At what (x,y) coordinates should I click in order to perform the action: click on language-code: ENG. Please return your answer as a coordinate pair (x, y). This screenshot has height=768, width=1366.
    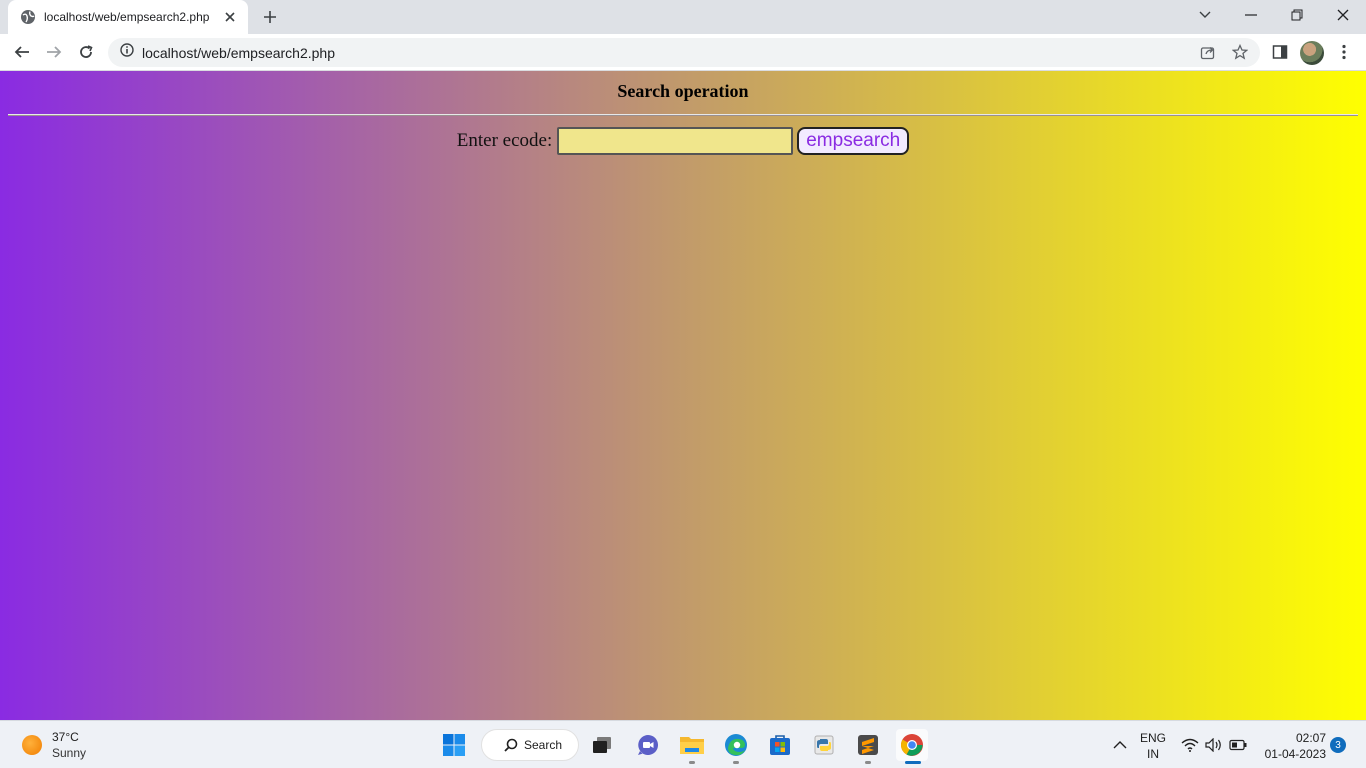
    Looking at the image, I should click on (1152, 738).